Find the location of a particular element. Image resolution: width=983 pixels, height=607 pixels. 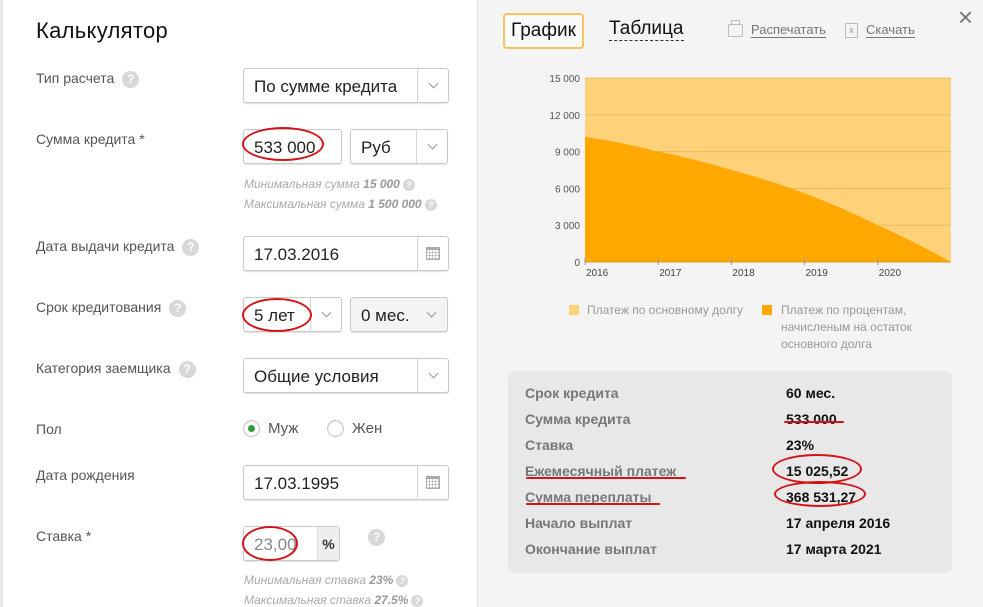

term-label: Срок кредитования? is located at coordinates (111, 308).